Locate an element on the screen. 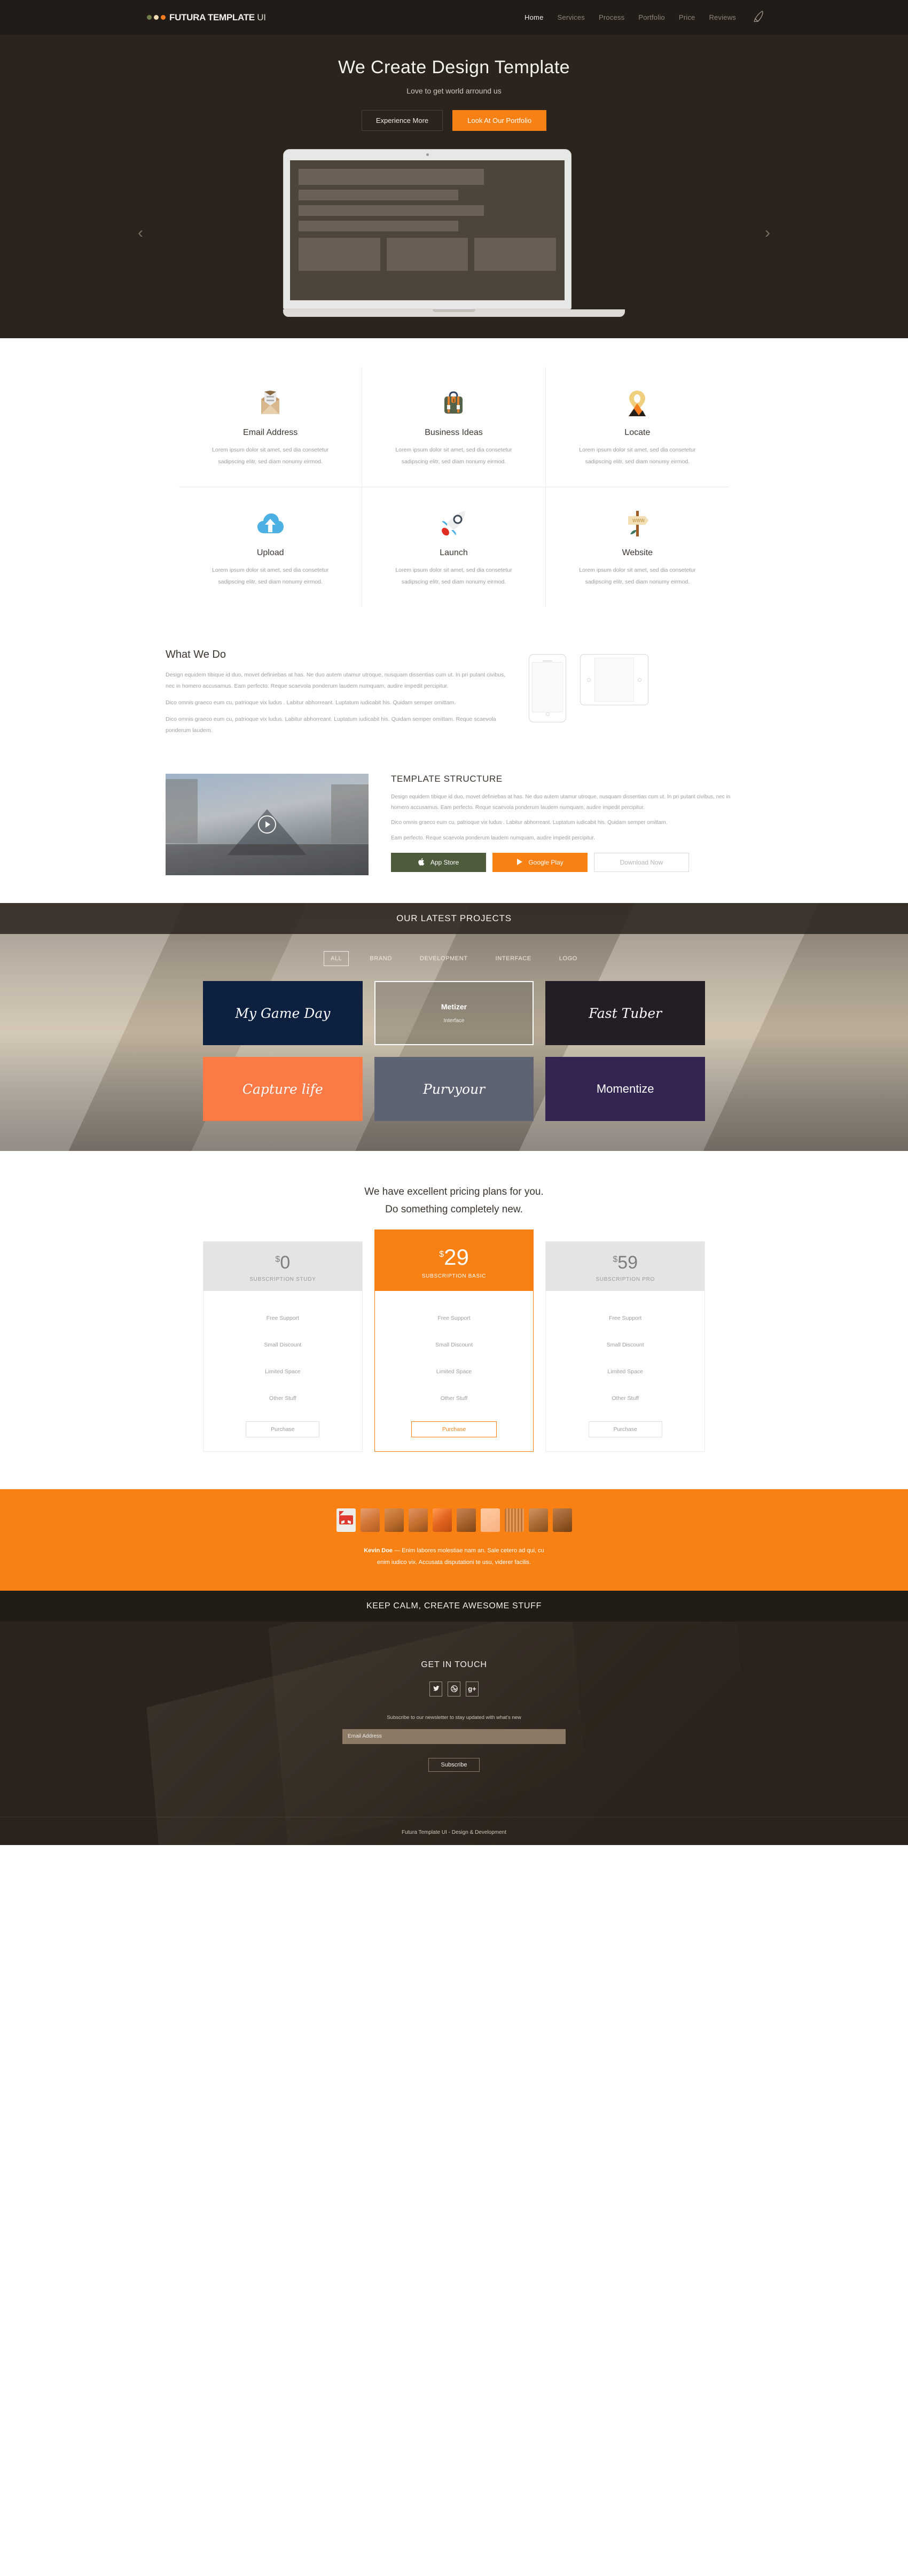  tablet-mockup is located at coordinates (614, 680).